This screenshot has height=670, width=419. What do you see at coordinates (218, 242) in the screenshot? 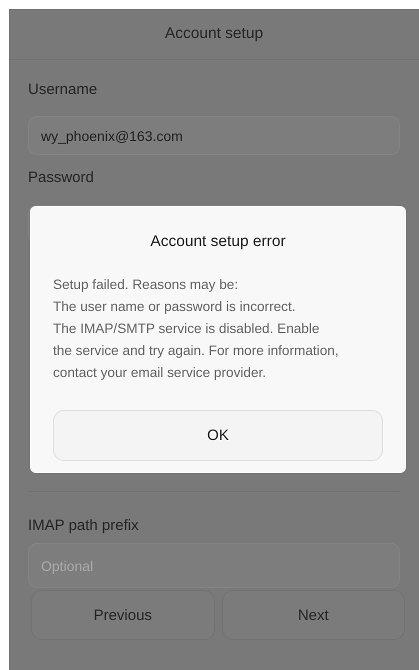
I see `dialog-title: Account setup error` at bounding box center [218, 242].